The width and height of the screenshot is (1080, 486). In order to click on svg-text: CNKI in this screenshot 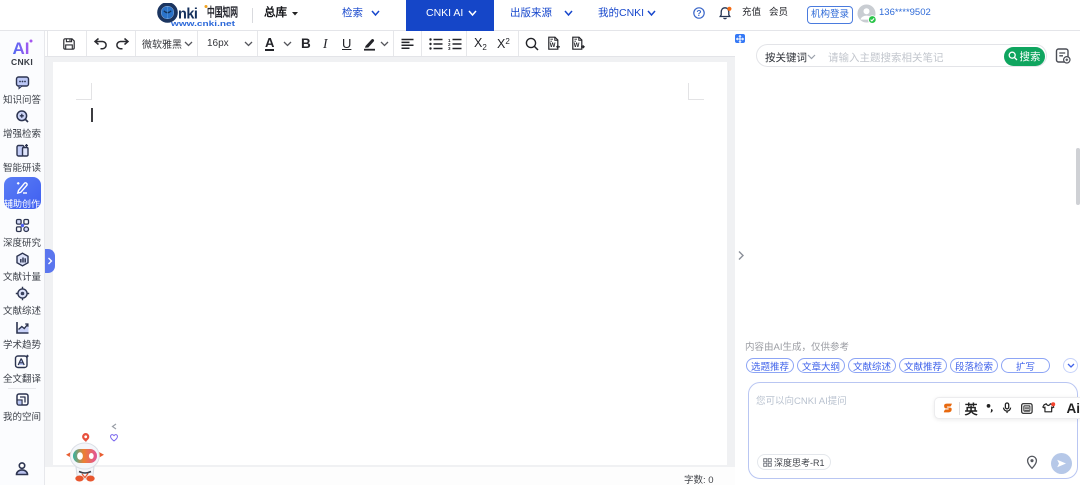, I will do `click(22, 61)`.